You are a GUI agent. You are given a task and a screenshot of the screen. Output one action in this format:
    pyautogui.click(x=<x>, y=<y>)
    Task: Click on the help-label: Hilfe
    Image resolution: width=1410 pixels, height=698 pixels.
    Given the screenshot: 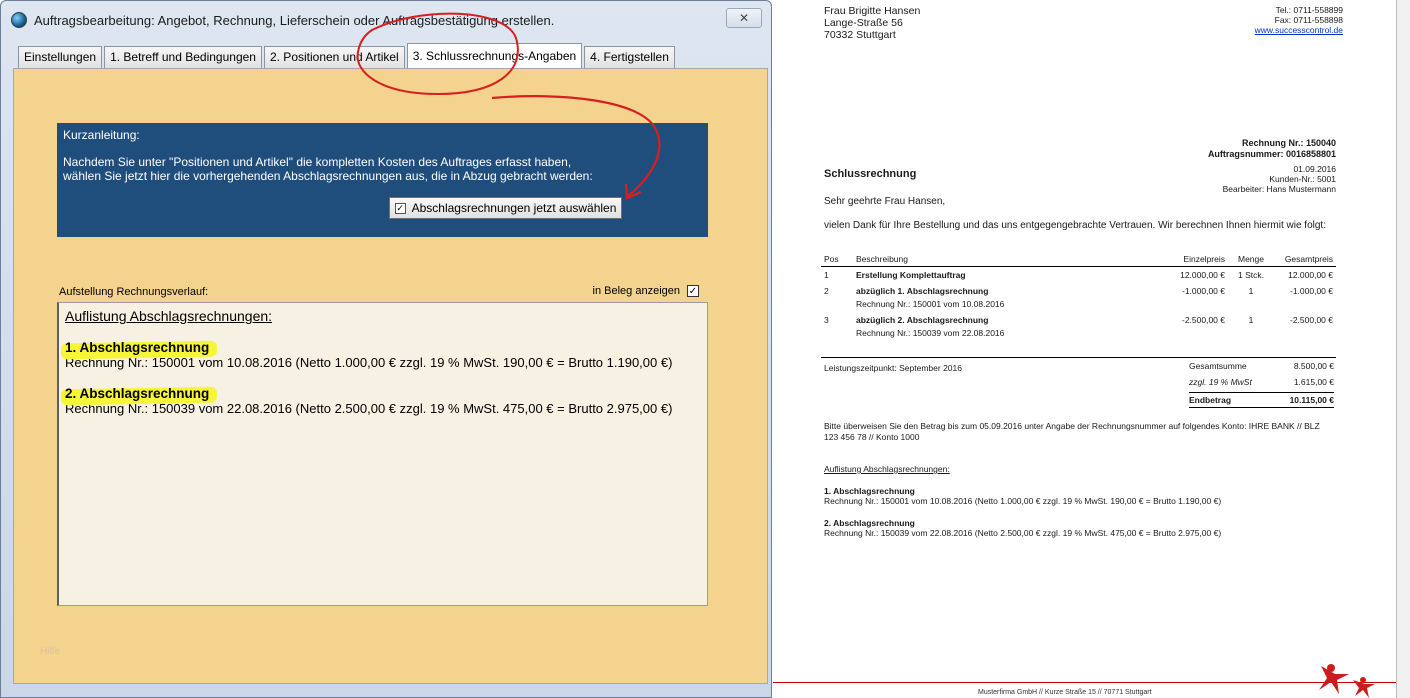 What is the action you would take?
    pyautogui.click(x=50, y=651)
    